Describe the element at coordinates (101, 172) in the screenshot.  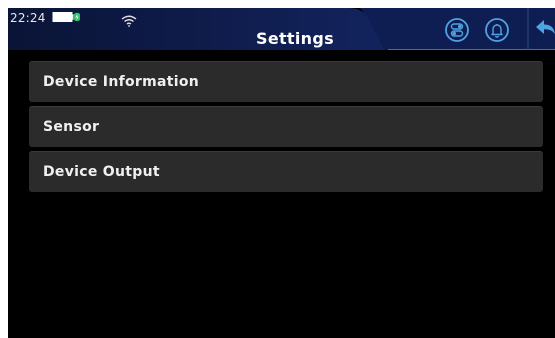
I see `menu-item-label: Device Output` at that location.